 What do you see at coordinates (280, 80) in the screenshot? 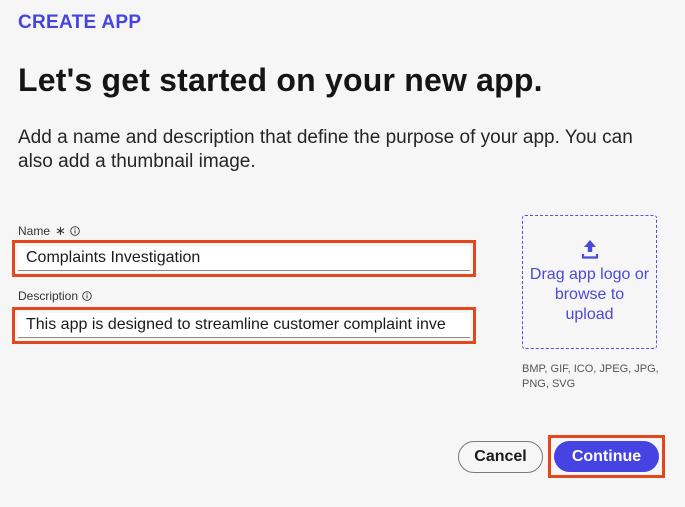
I see `page-title: Let's get started on your new app.` at bounding box center [280, 80].